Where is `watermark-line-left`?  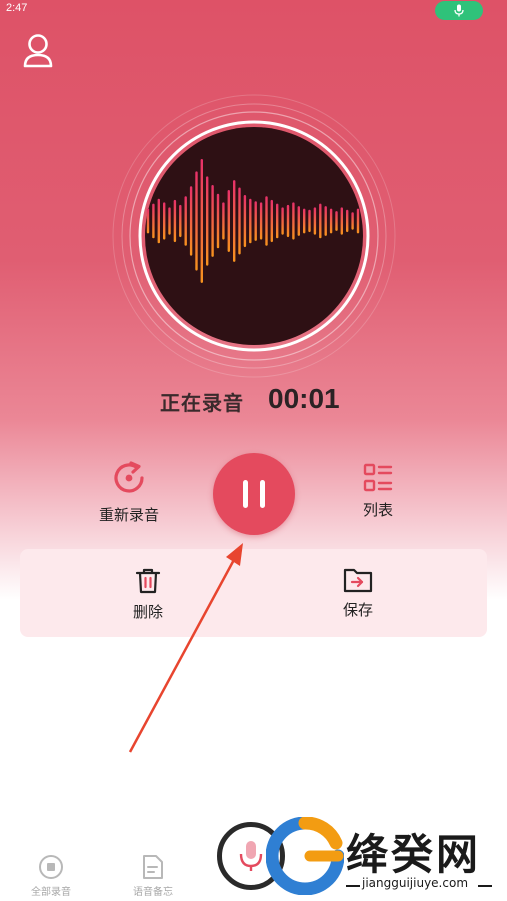
watermark-line-left is located at coordinates (353, 886).